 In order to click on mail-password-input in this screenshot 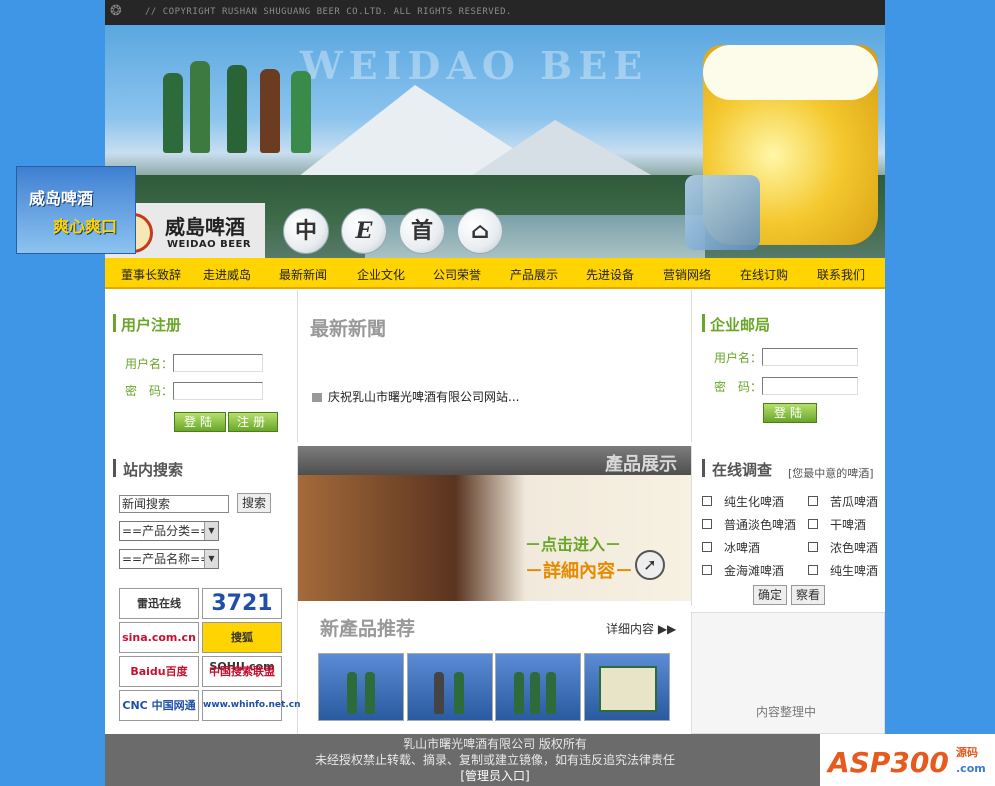, I will do `click(810, 386)`.